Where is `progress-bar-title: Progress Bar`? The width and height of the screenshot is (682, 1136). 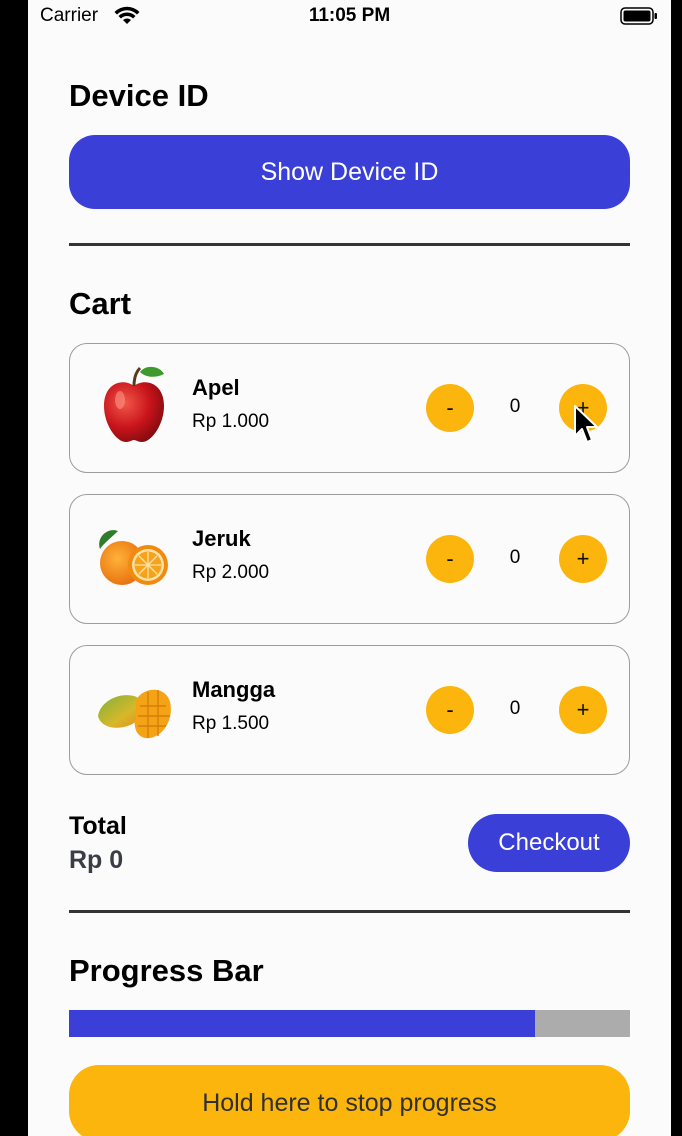 progress-bar-title: Progress Bar is located at coordinates (166, 970).